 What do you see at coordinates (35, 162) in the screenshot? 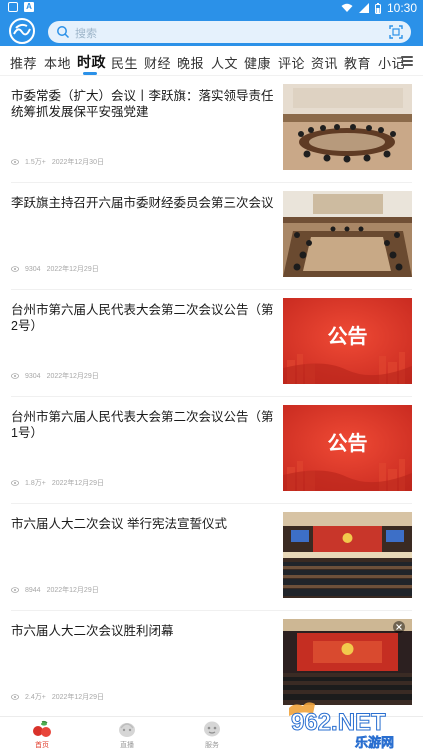
I see `news-views: 1.5万+` at bounding box center [35, 162].